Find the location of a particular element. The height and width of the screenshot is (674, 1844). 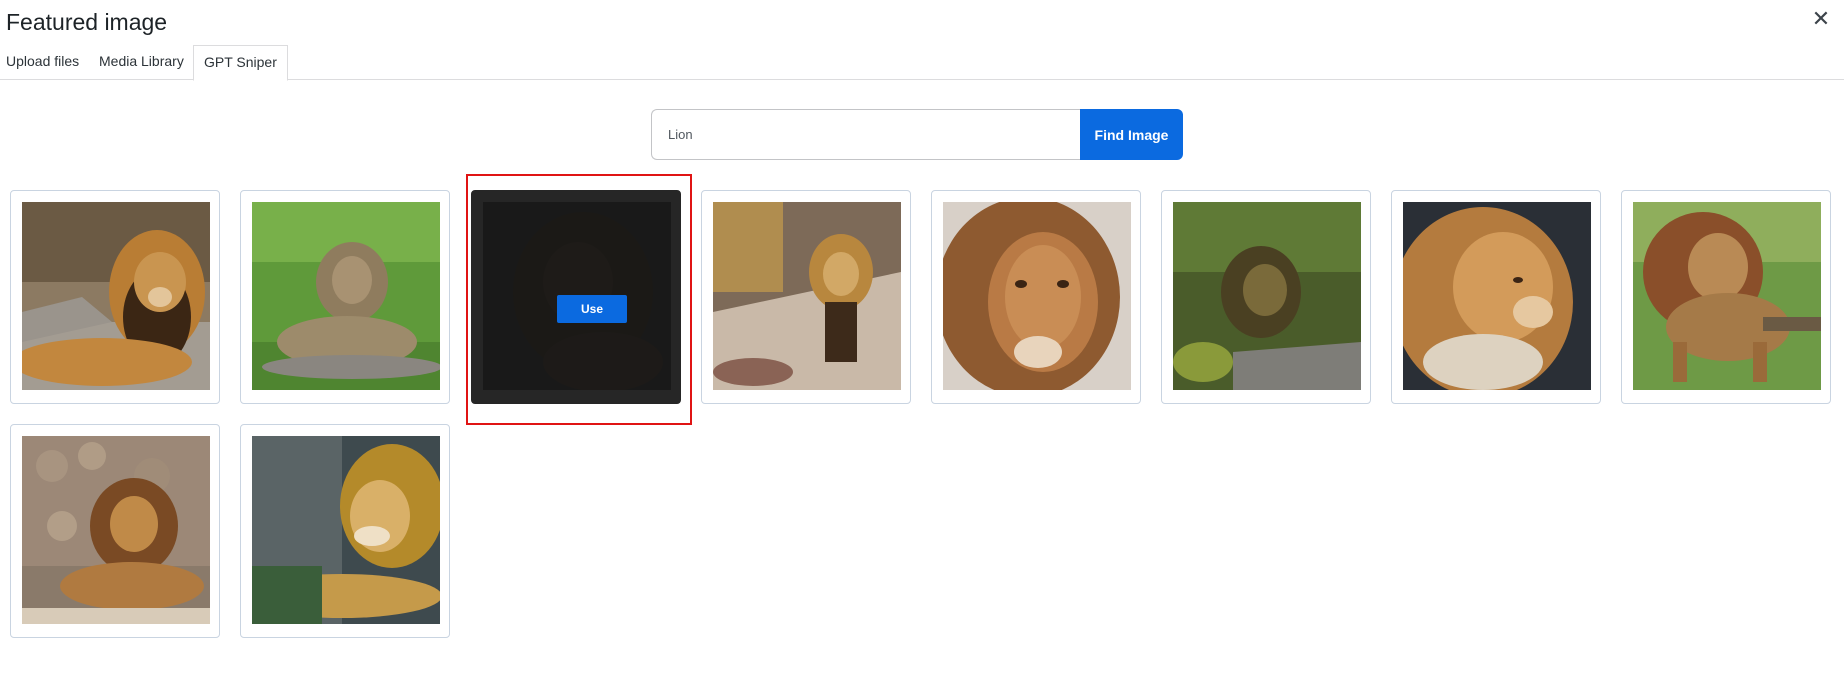

tab-upload-files: Upload files is located at coordinates (44, 62).